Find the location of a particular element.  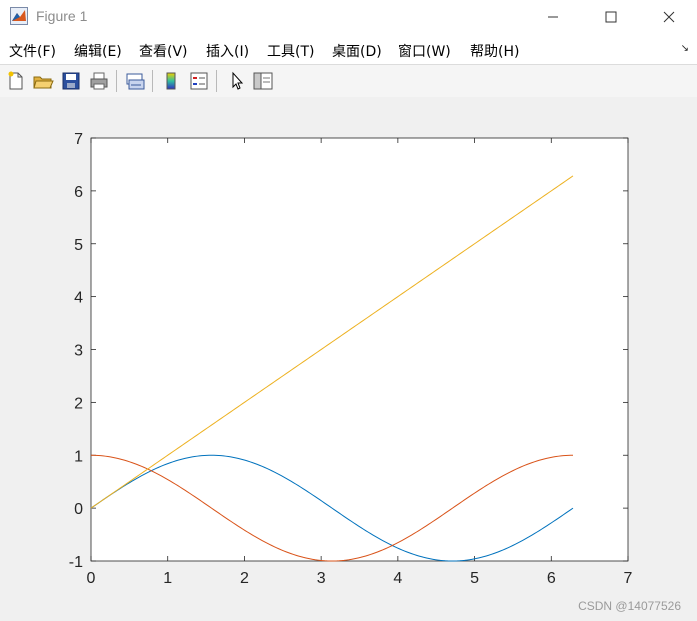

watermark: CSDN @14077526 is located at coordinates (629, 606).